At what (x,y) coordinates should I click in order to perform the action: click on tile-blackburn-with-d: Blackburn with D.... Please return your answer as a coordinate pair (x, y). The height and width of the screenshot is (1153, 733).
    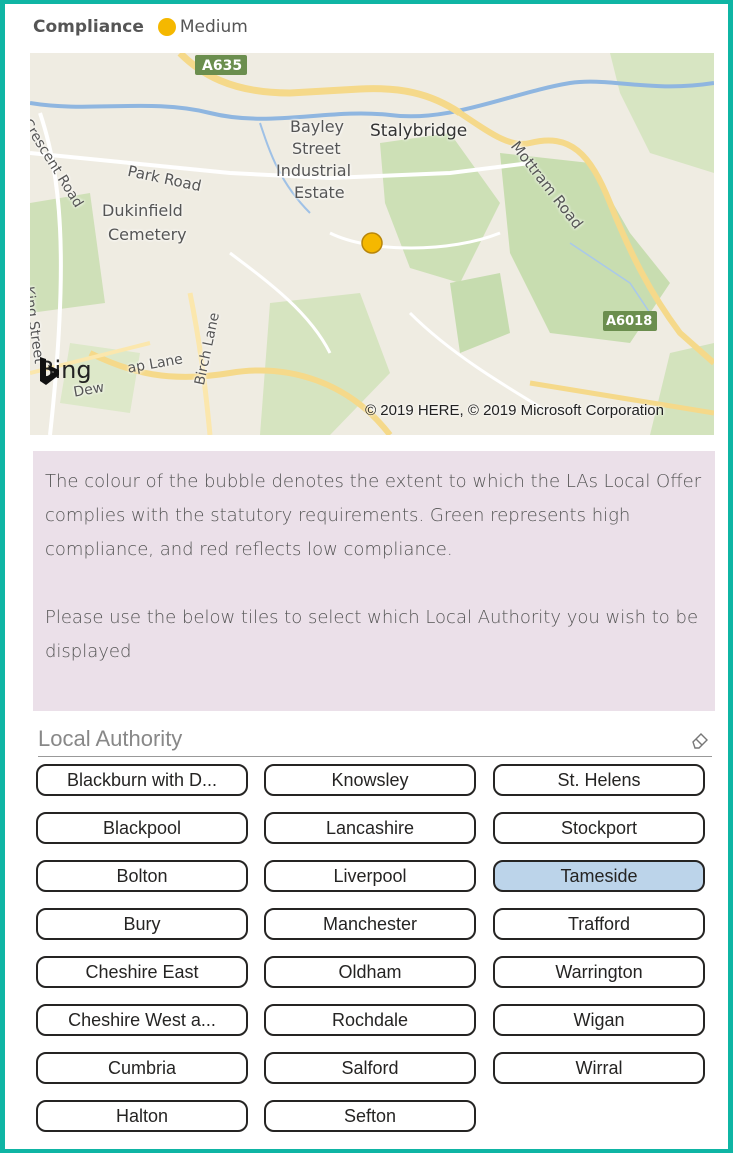
    Looking at the image, I should click on (142, 780).